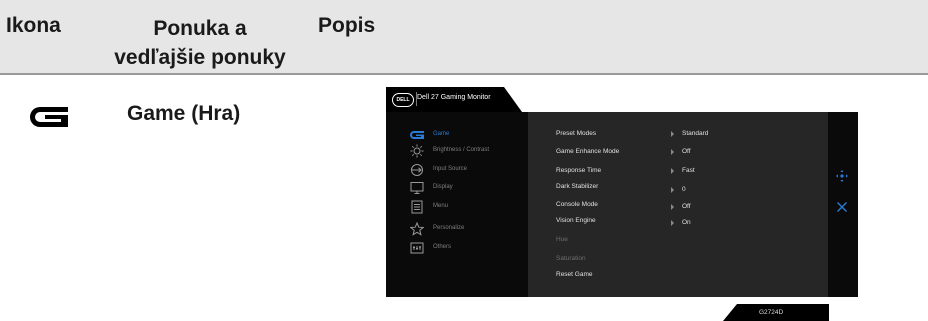  Describe the element at coordinates (686, 222) in the screenshot. I see `setting-value: On` at that location.